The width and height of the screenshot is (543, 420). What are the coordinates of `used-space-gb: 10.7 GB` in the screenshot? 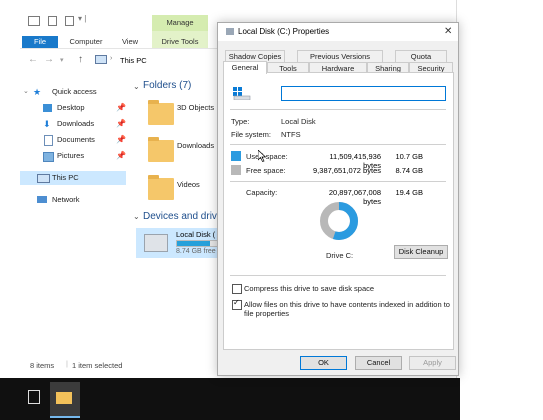 It's located at (409, 156).